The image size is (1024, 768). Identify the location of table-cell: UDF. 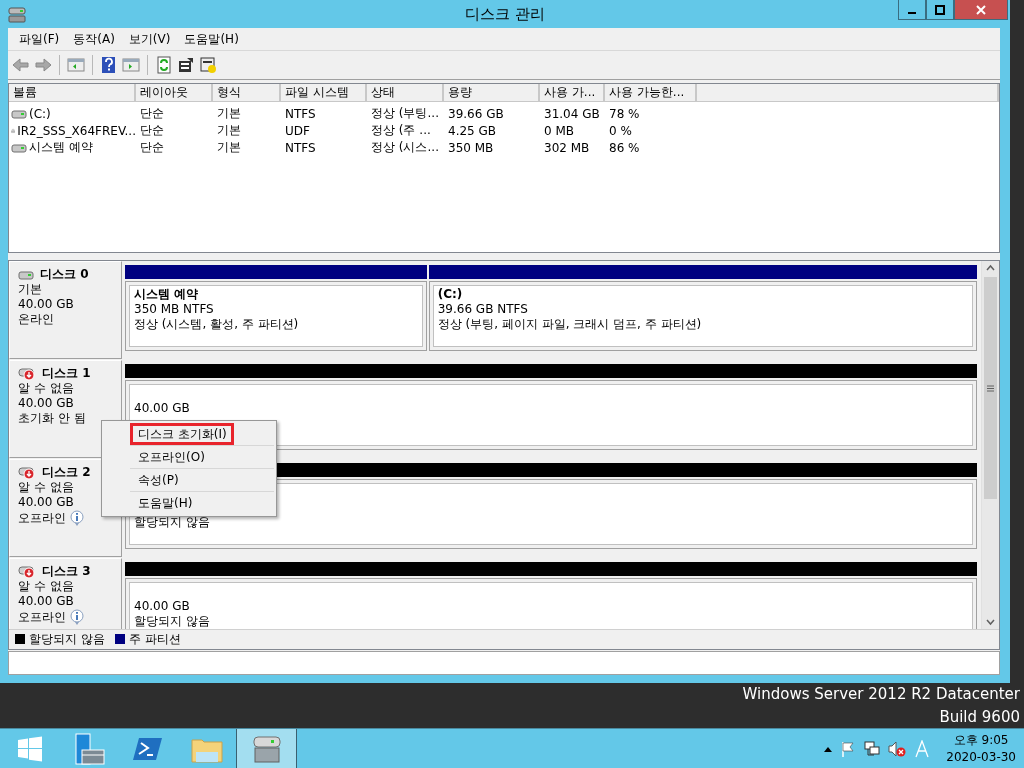
(297, 130).